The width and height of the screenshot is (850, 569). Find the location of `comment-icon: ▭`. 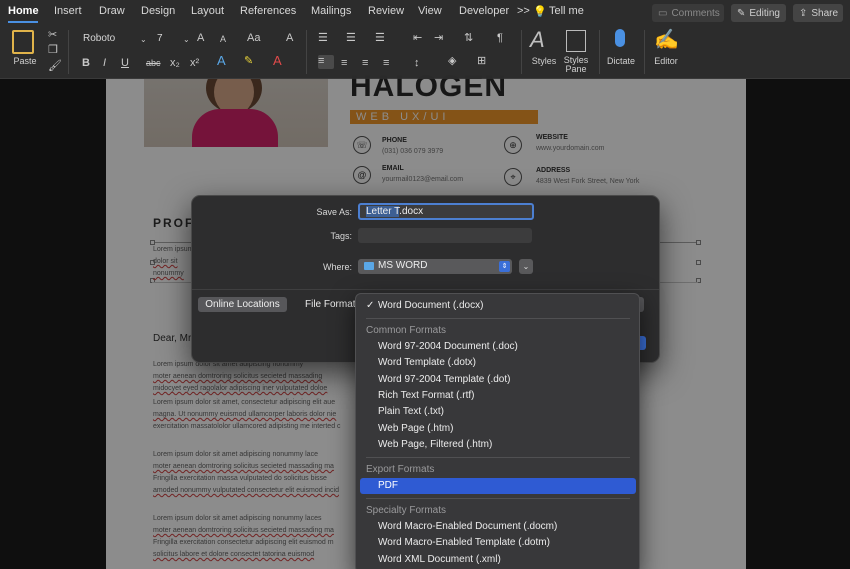

comment-icon: ▭ is located at coordinates (663, 13).